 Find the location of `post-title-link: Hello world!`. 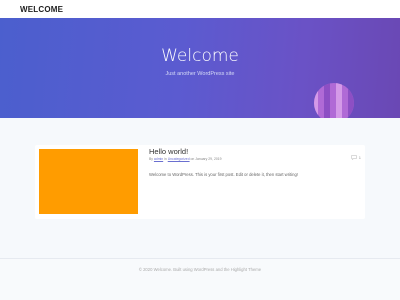

post-title-link: Hello world! is located at coordinates (168, 151).